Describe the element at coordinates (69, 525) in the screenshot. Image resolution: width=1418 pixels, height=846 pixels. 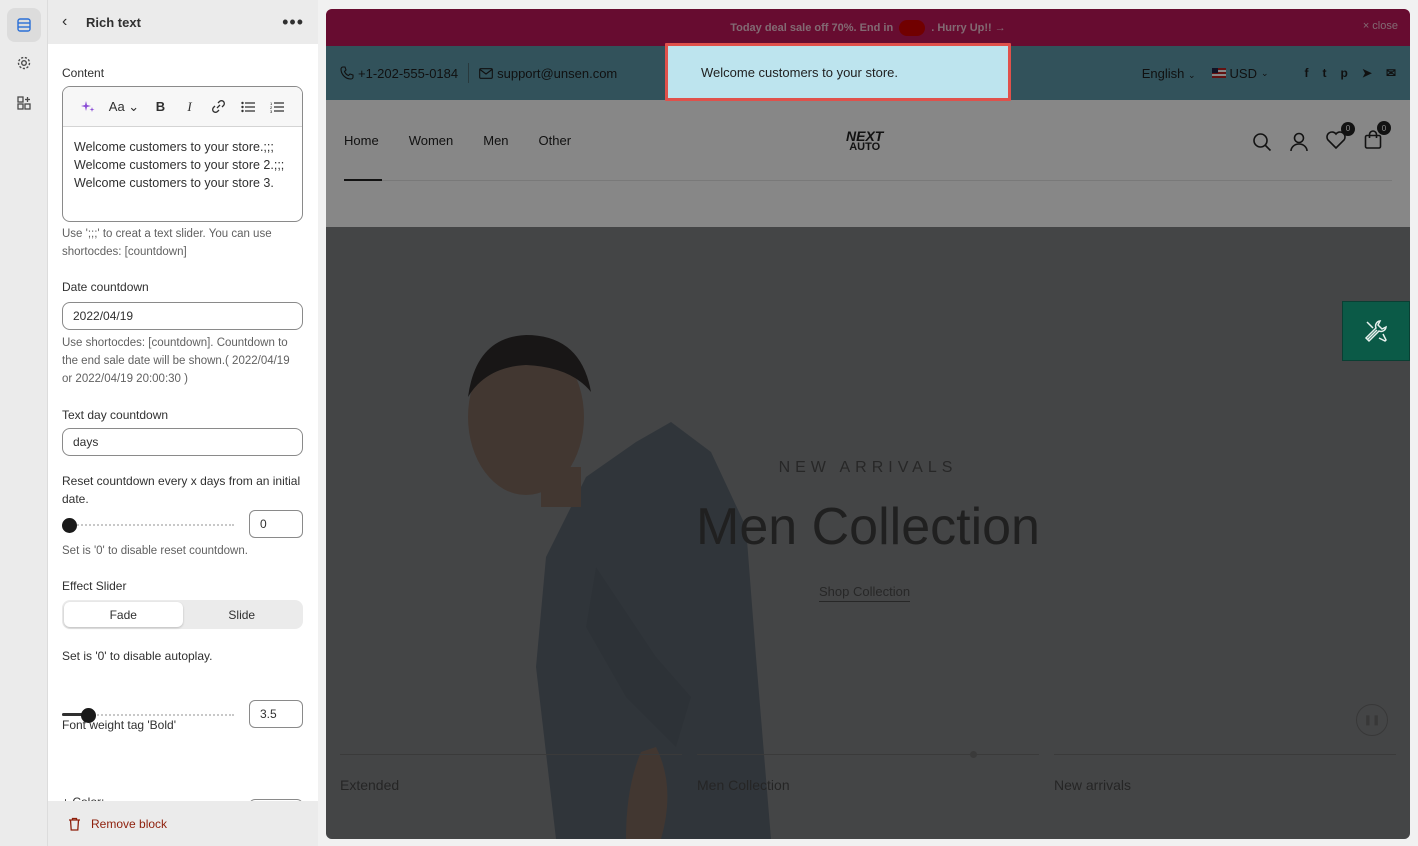
I see `slider-thumb` at that location.